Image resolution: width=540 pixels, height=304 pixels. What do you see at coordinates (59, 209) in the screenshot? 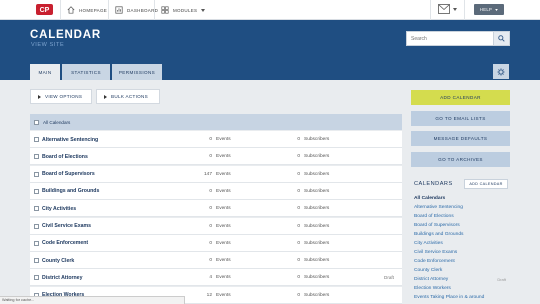
I see `calendar-name-link: City Activities` at bounding box center [59, 209].